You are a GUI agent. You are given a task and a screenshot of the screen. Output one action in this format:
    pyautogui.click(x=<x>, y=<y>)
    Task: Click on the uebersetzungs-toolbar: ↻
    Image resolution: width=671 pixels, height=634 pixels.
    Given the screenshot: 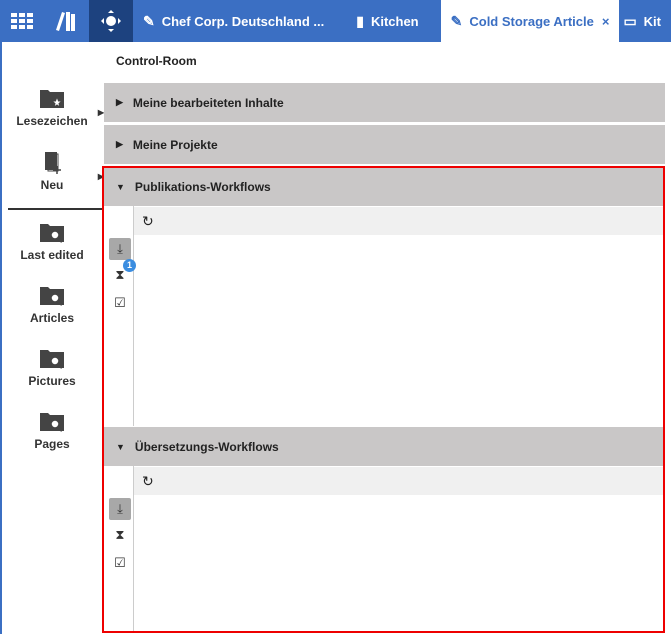 What is the action you would take?
    pyautogui.click(x=398, y=481)
    